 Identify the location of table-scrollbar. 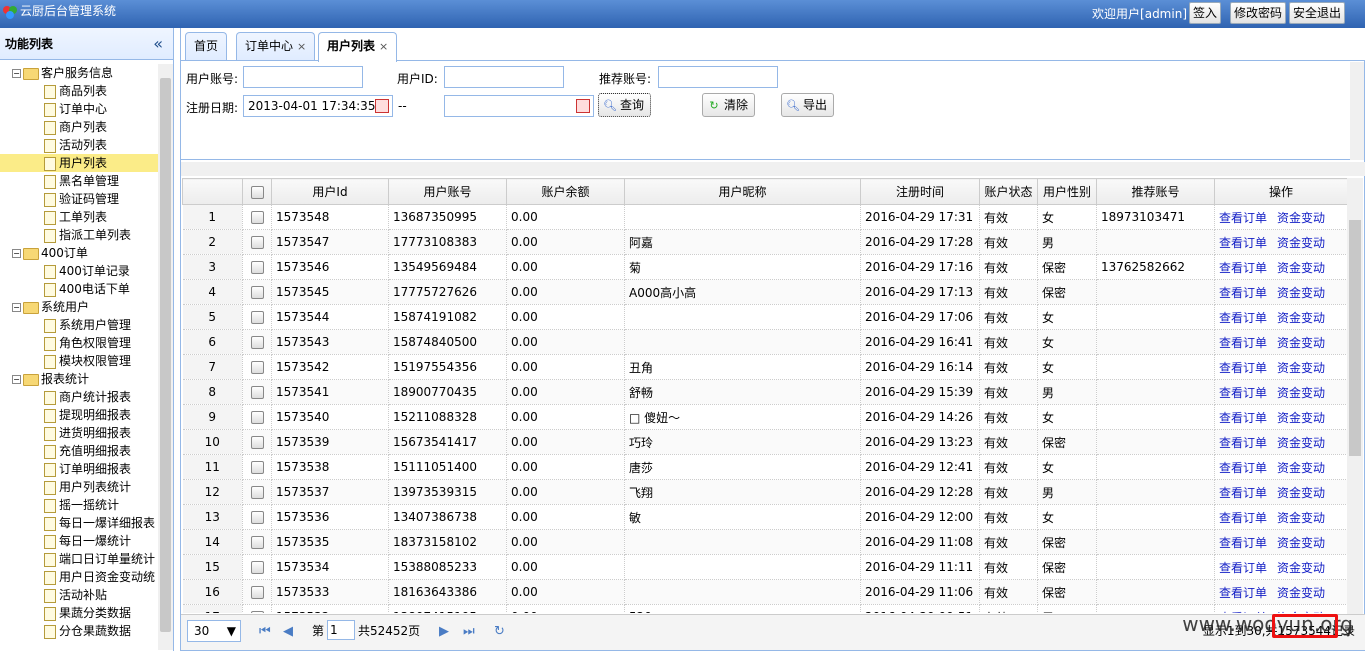
(1355, 396).